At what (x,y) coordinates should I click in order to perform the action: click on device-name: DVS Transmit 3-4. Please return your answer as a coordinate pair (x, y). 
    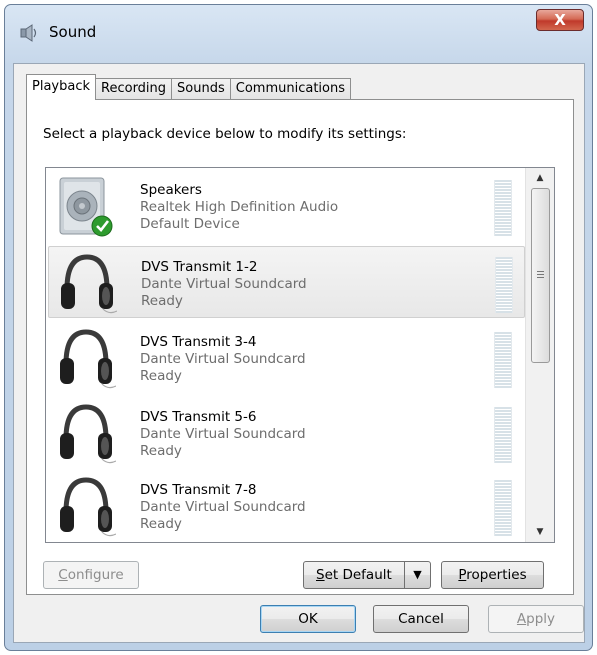
    Looking at the image, I should click on (198, 342).